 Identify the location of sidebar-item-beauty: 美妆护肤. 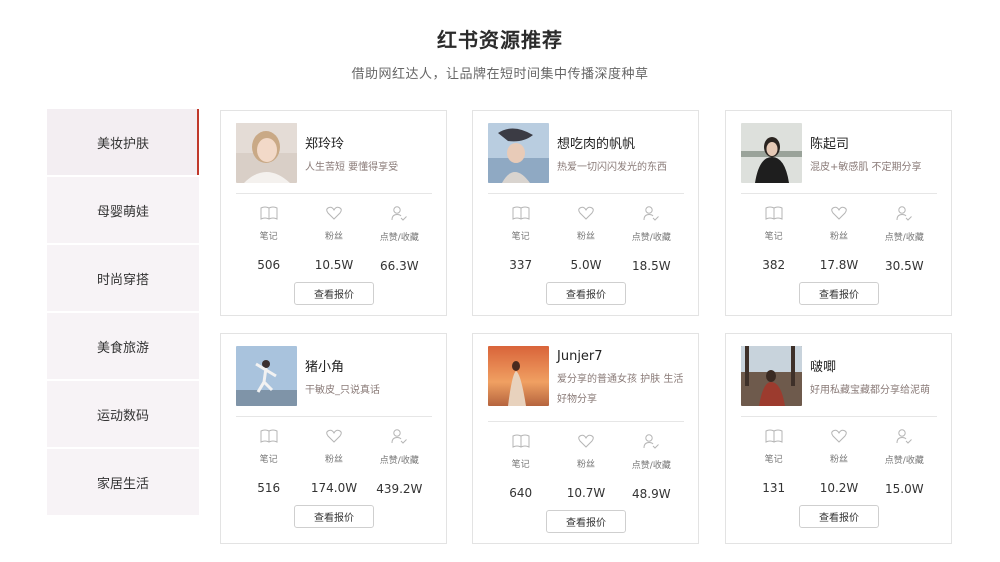
(123, 142).